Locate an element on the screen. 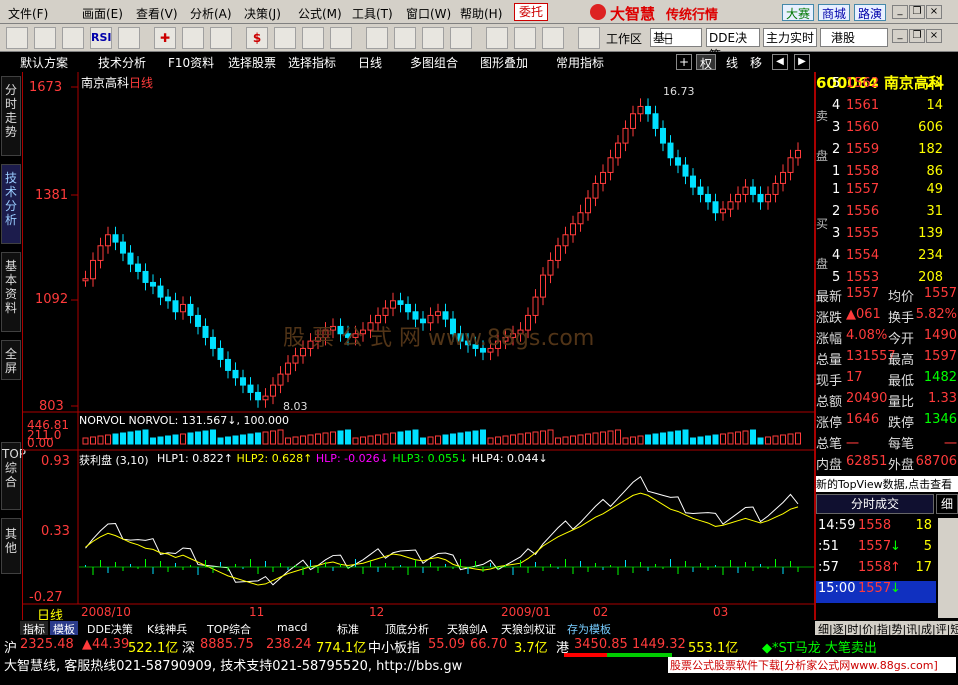 Image resolution: width=958 pixels, height=685 pixels. left-arrow-icon: ◀ is located at coordinates (780, 62).